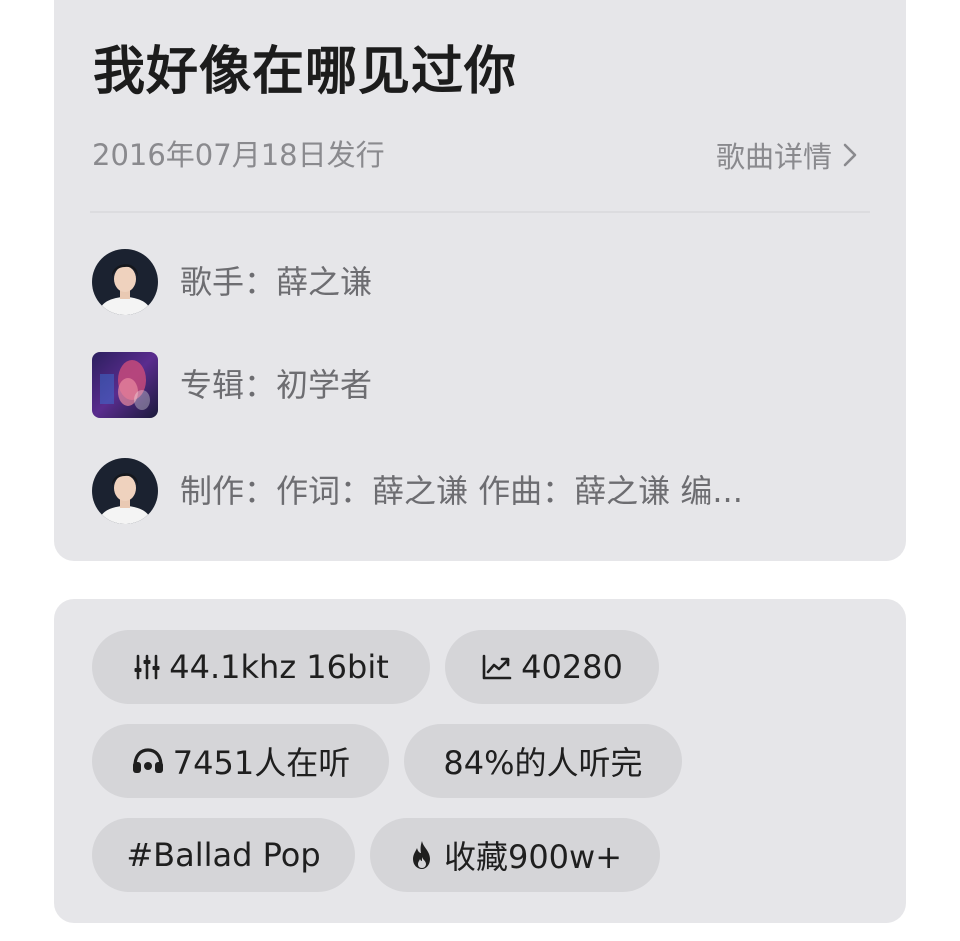  I want to click on singer-row: 歌手：薛之谦, so click(479, 282).